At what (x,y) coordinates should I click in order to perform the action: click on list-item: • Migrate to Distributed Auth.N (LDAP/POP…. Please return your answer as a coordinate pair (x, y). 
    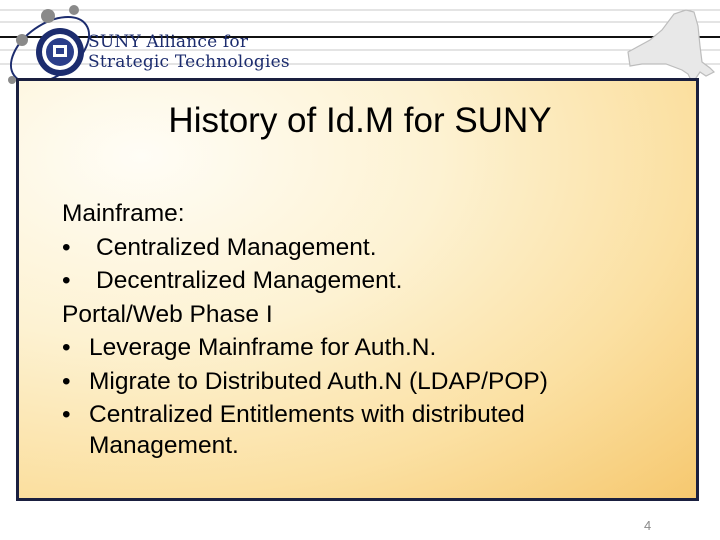
    Looking at the image, I should click on (372, 382).